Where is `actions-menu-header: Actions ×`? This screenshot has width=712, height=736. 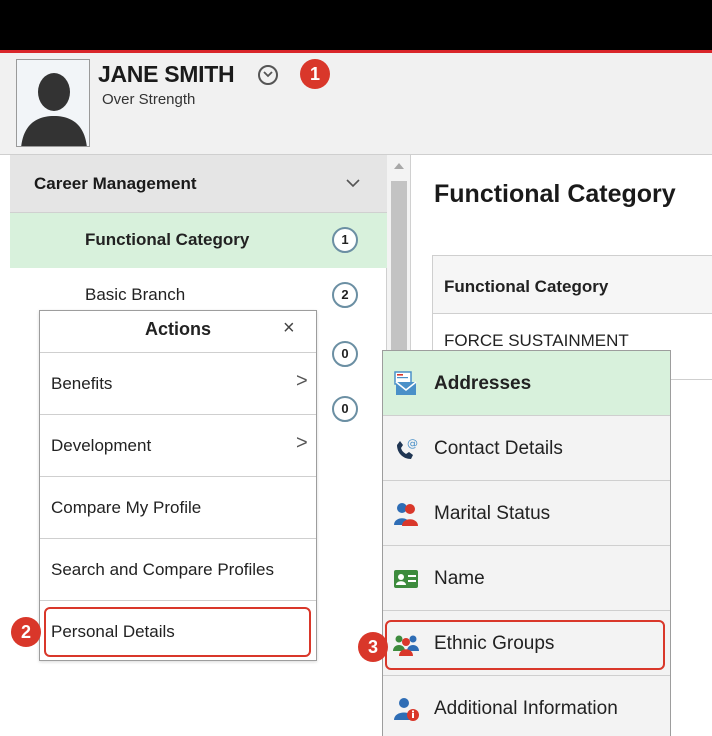
actions-menu-header: Actions × is located at coordinates (178, 332).